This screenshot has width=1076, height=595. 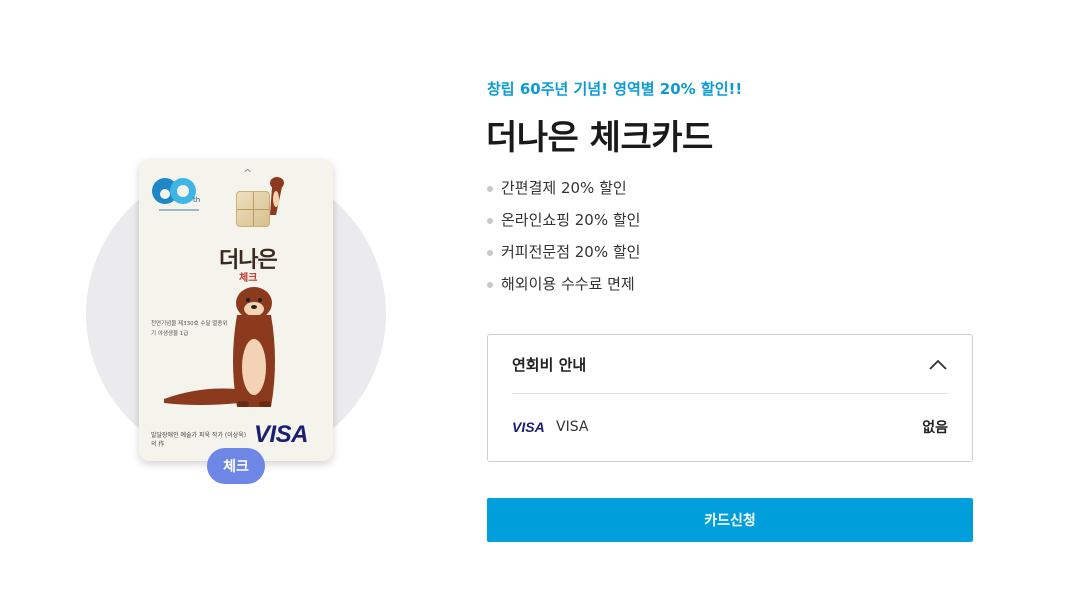 I want to click on visa-logo-small: VISA, so click(x=528, y=427).